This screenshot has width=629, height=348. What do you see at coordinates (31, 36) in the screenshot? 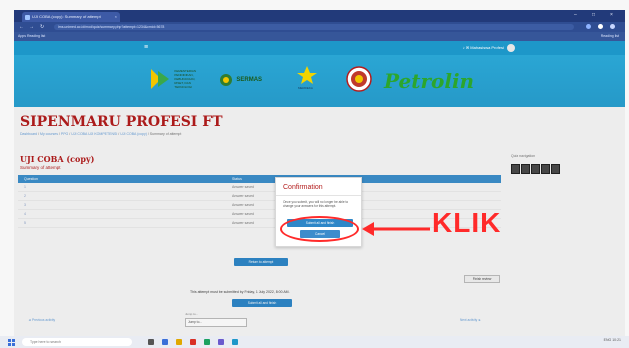
I see `bookmark-apps: Apps Reading list` at bounding box center [31, 36].